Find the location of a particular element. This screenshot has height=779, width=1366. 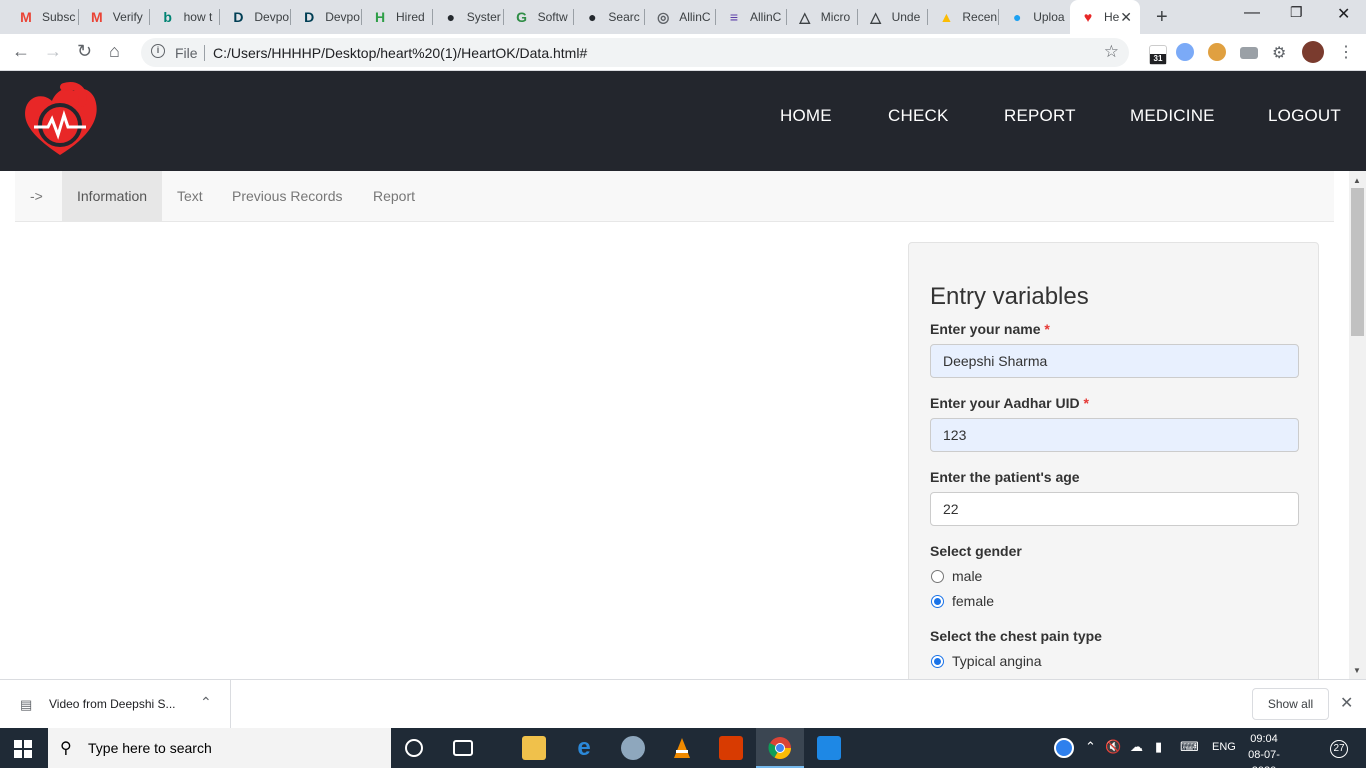

browser-tab: M Subsc is located at coordinates (43, 17).